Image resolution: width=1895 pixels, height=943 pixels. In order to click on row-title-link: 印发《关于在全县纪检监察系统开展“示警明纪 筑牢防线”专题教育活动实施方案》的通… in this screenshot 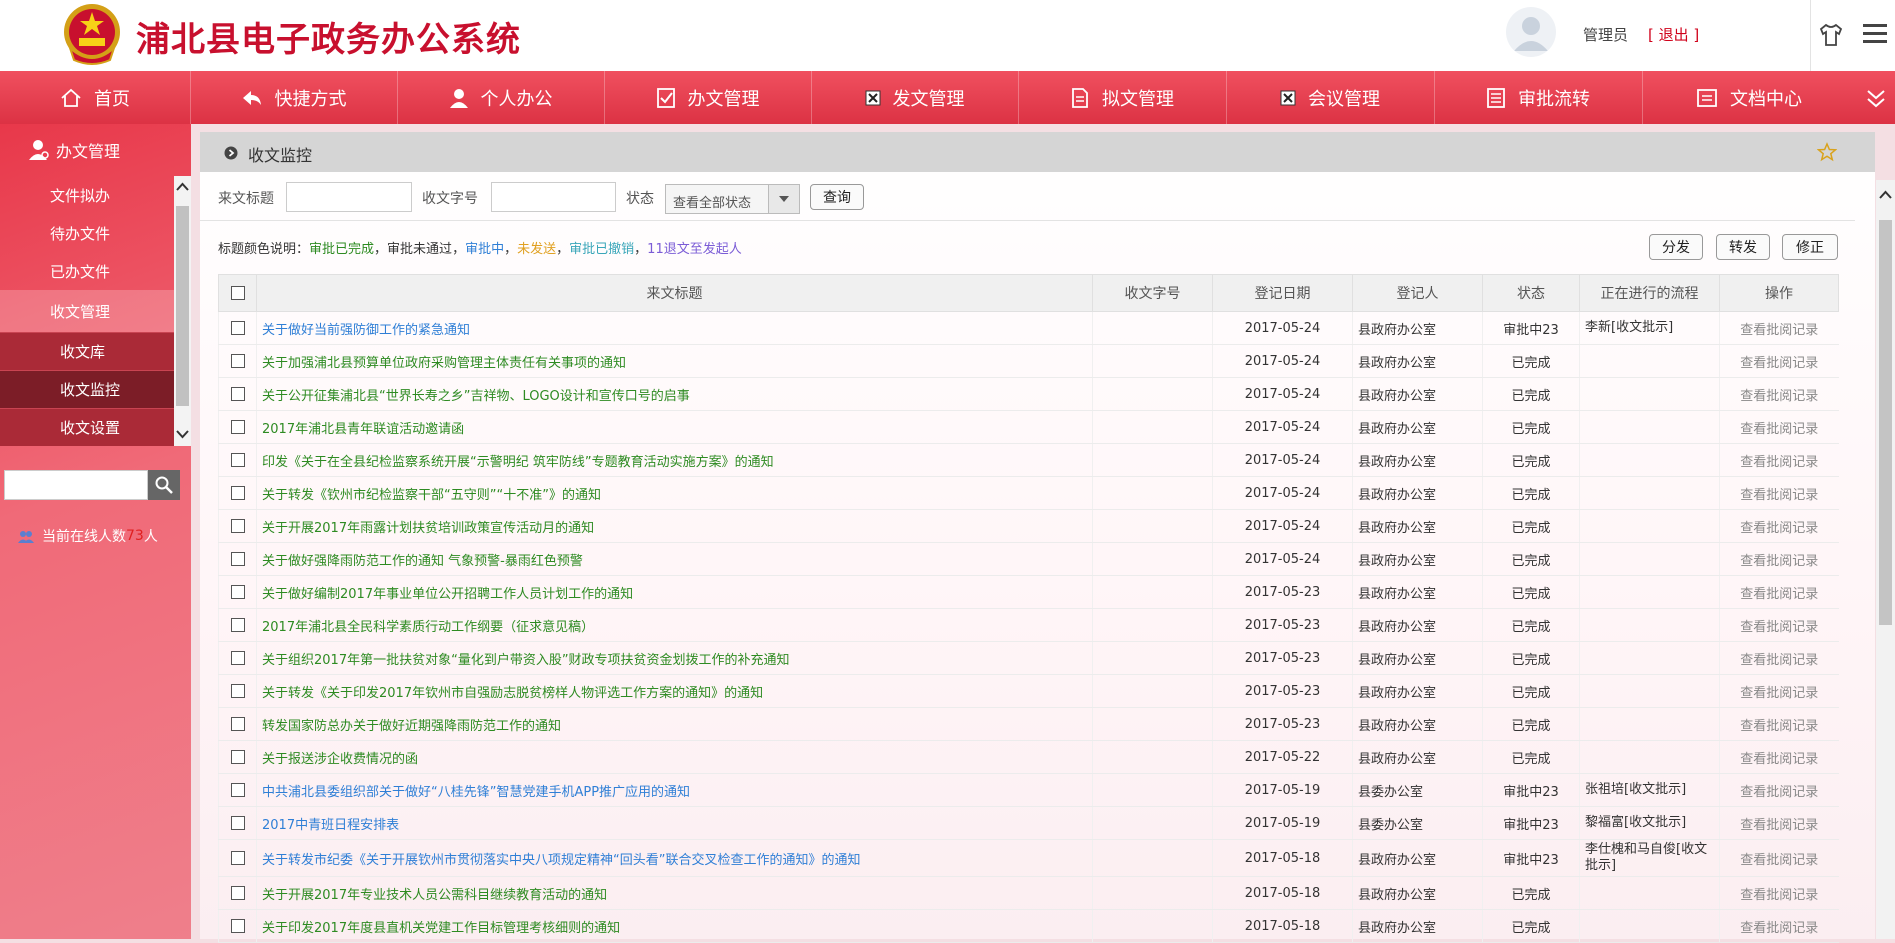, I will do `click(674, 460)`.